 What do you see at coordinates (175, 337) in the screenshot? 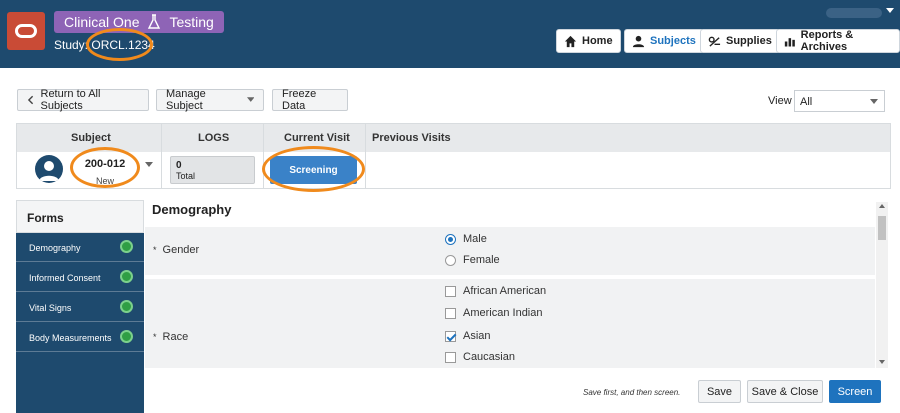
I see `race-label: Race` at bounding box center [175, 337].